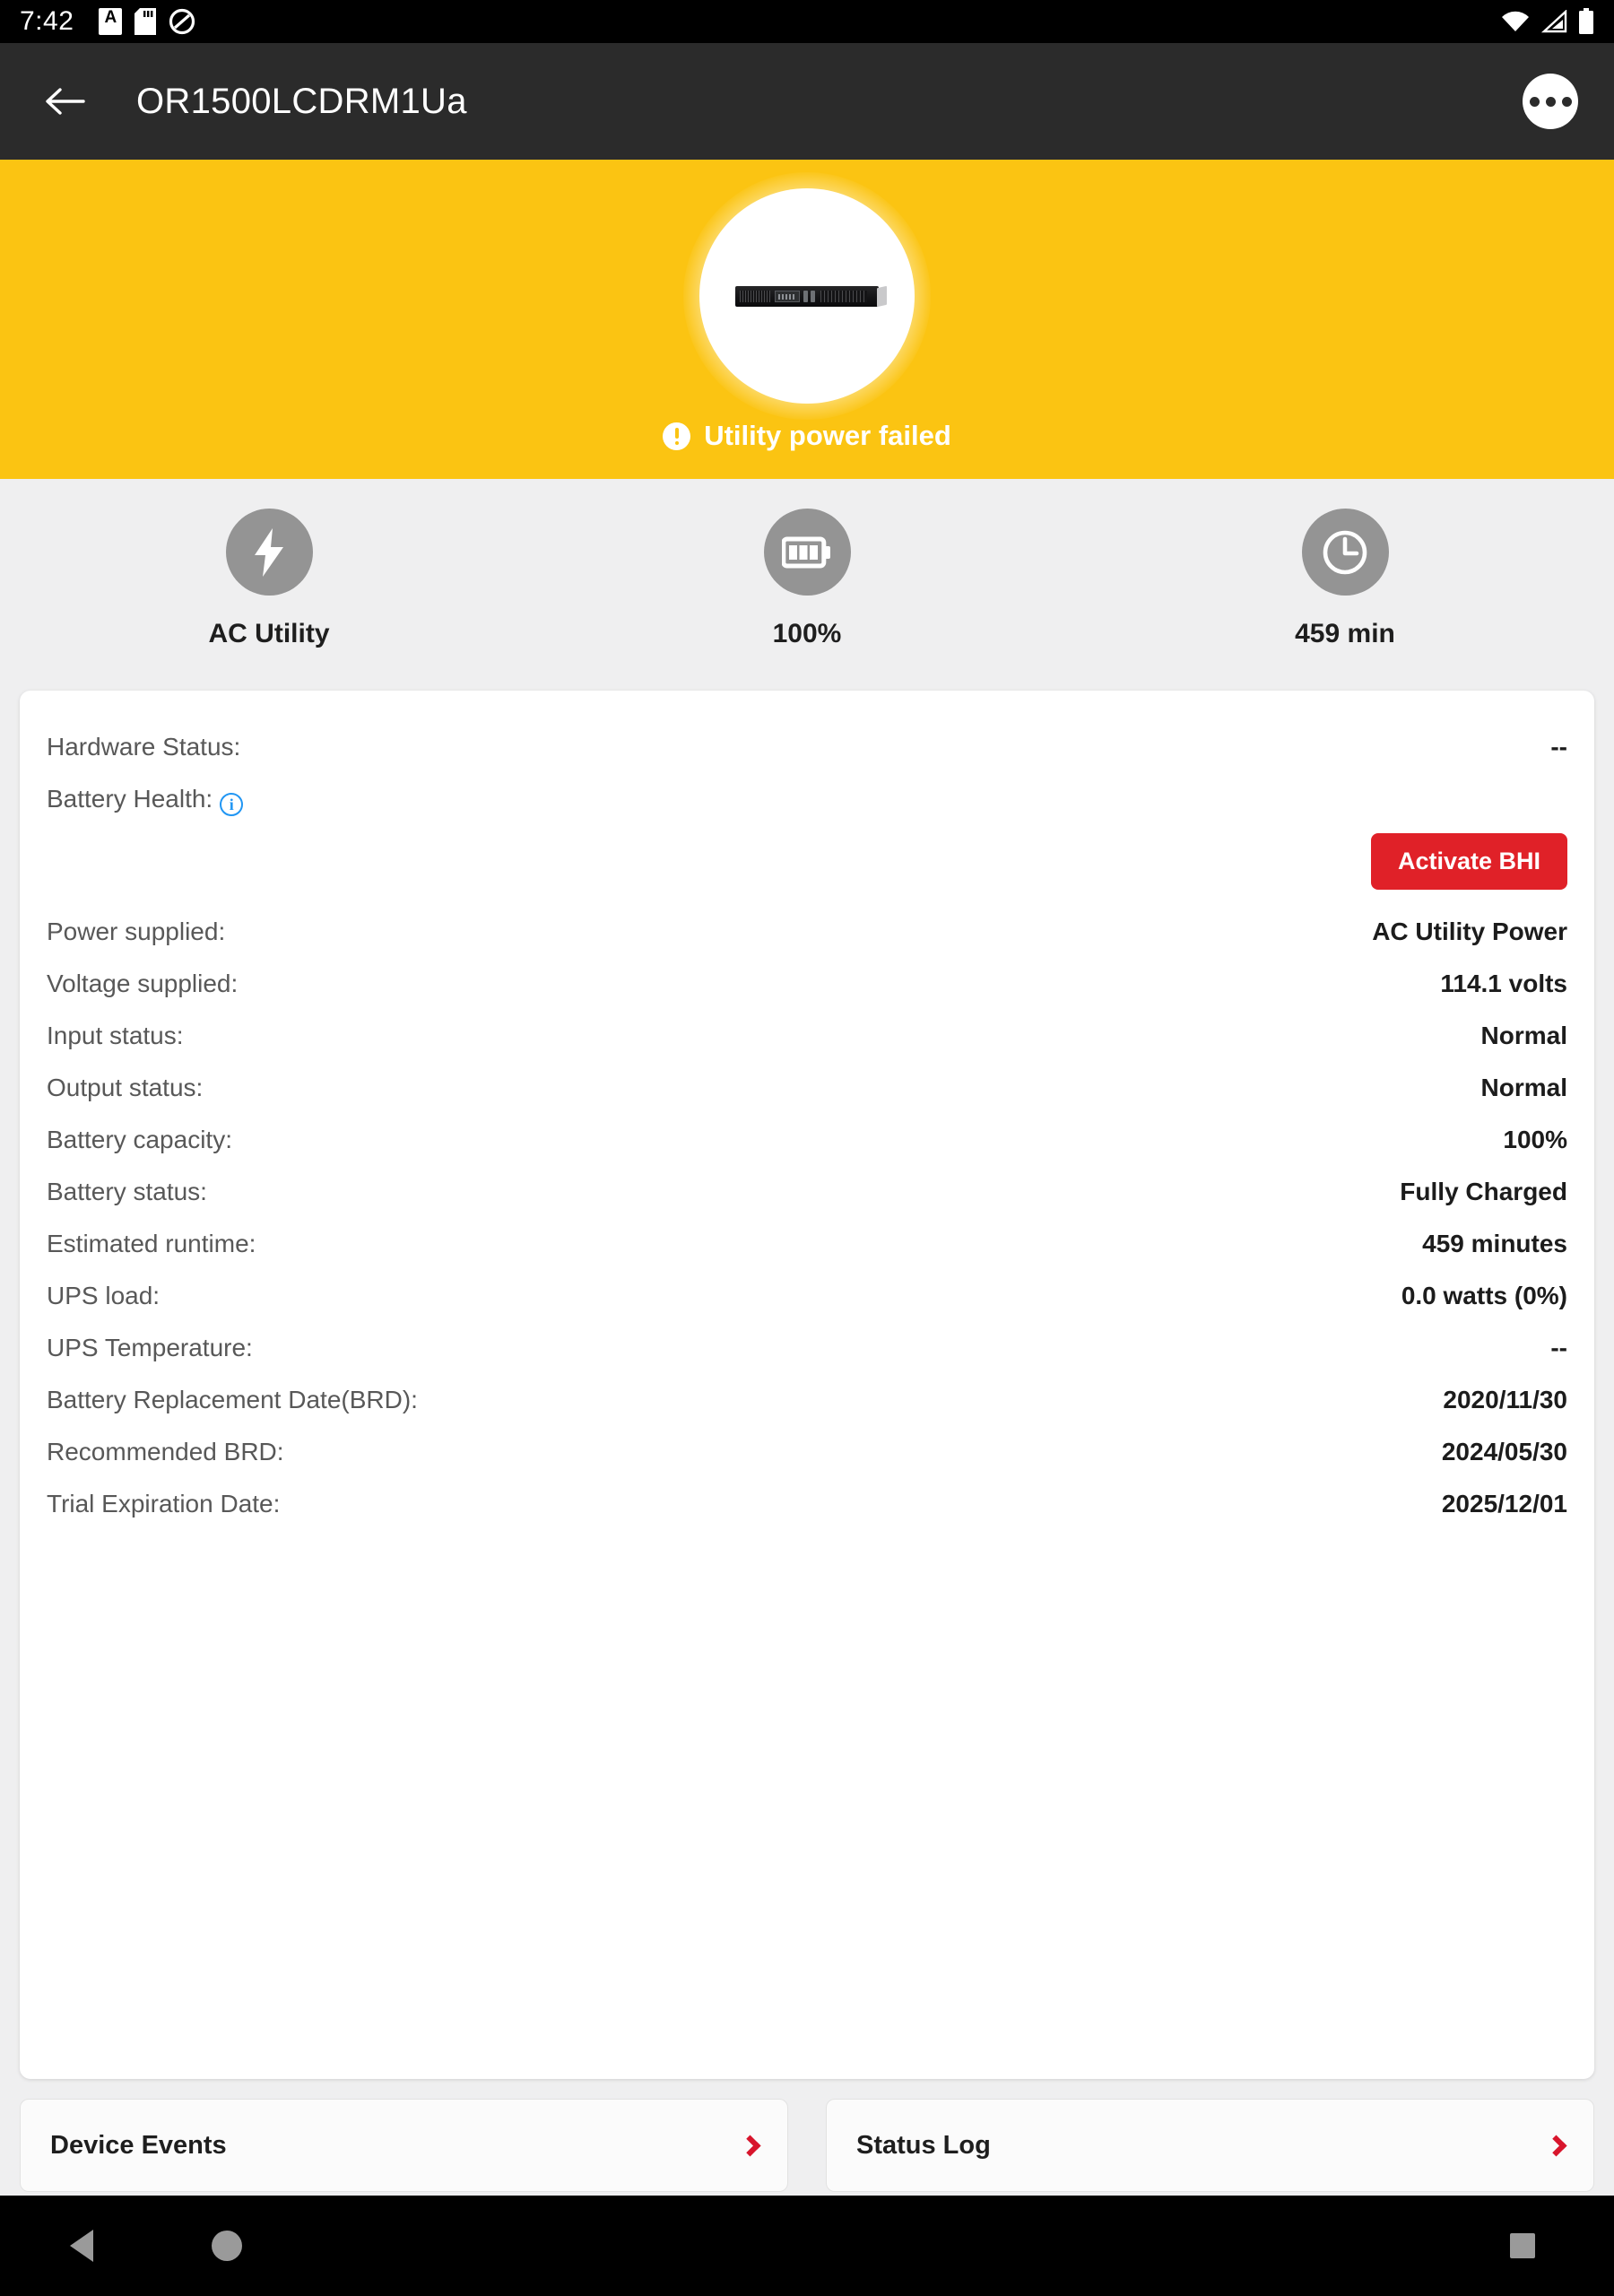 This screenshot has height=2296, width=1614. I want to click on stat-runtime-label: 459 min, so click(1345, 633).